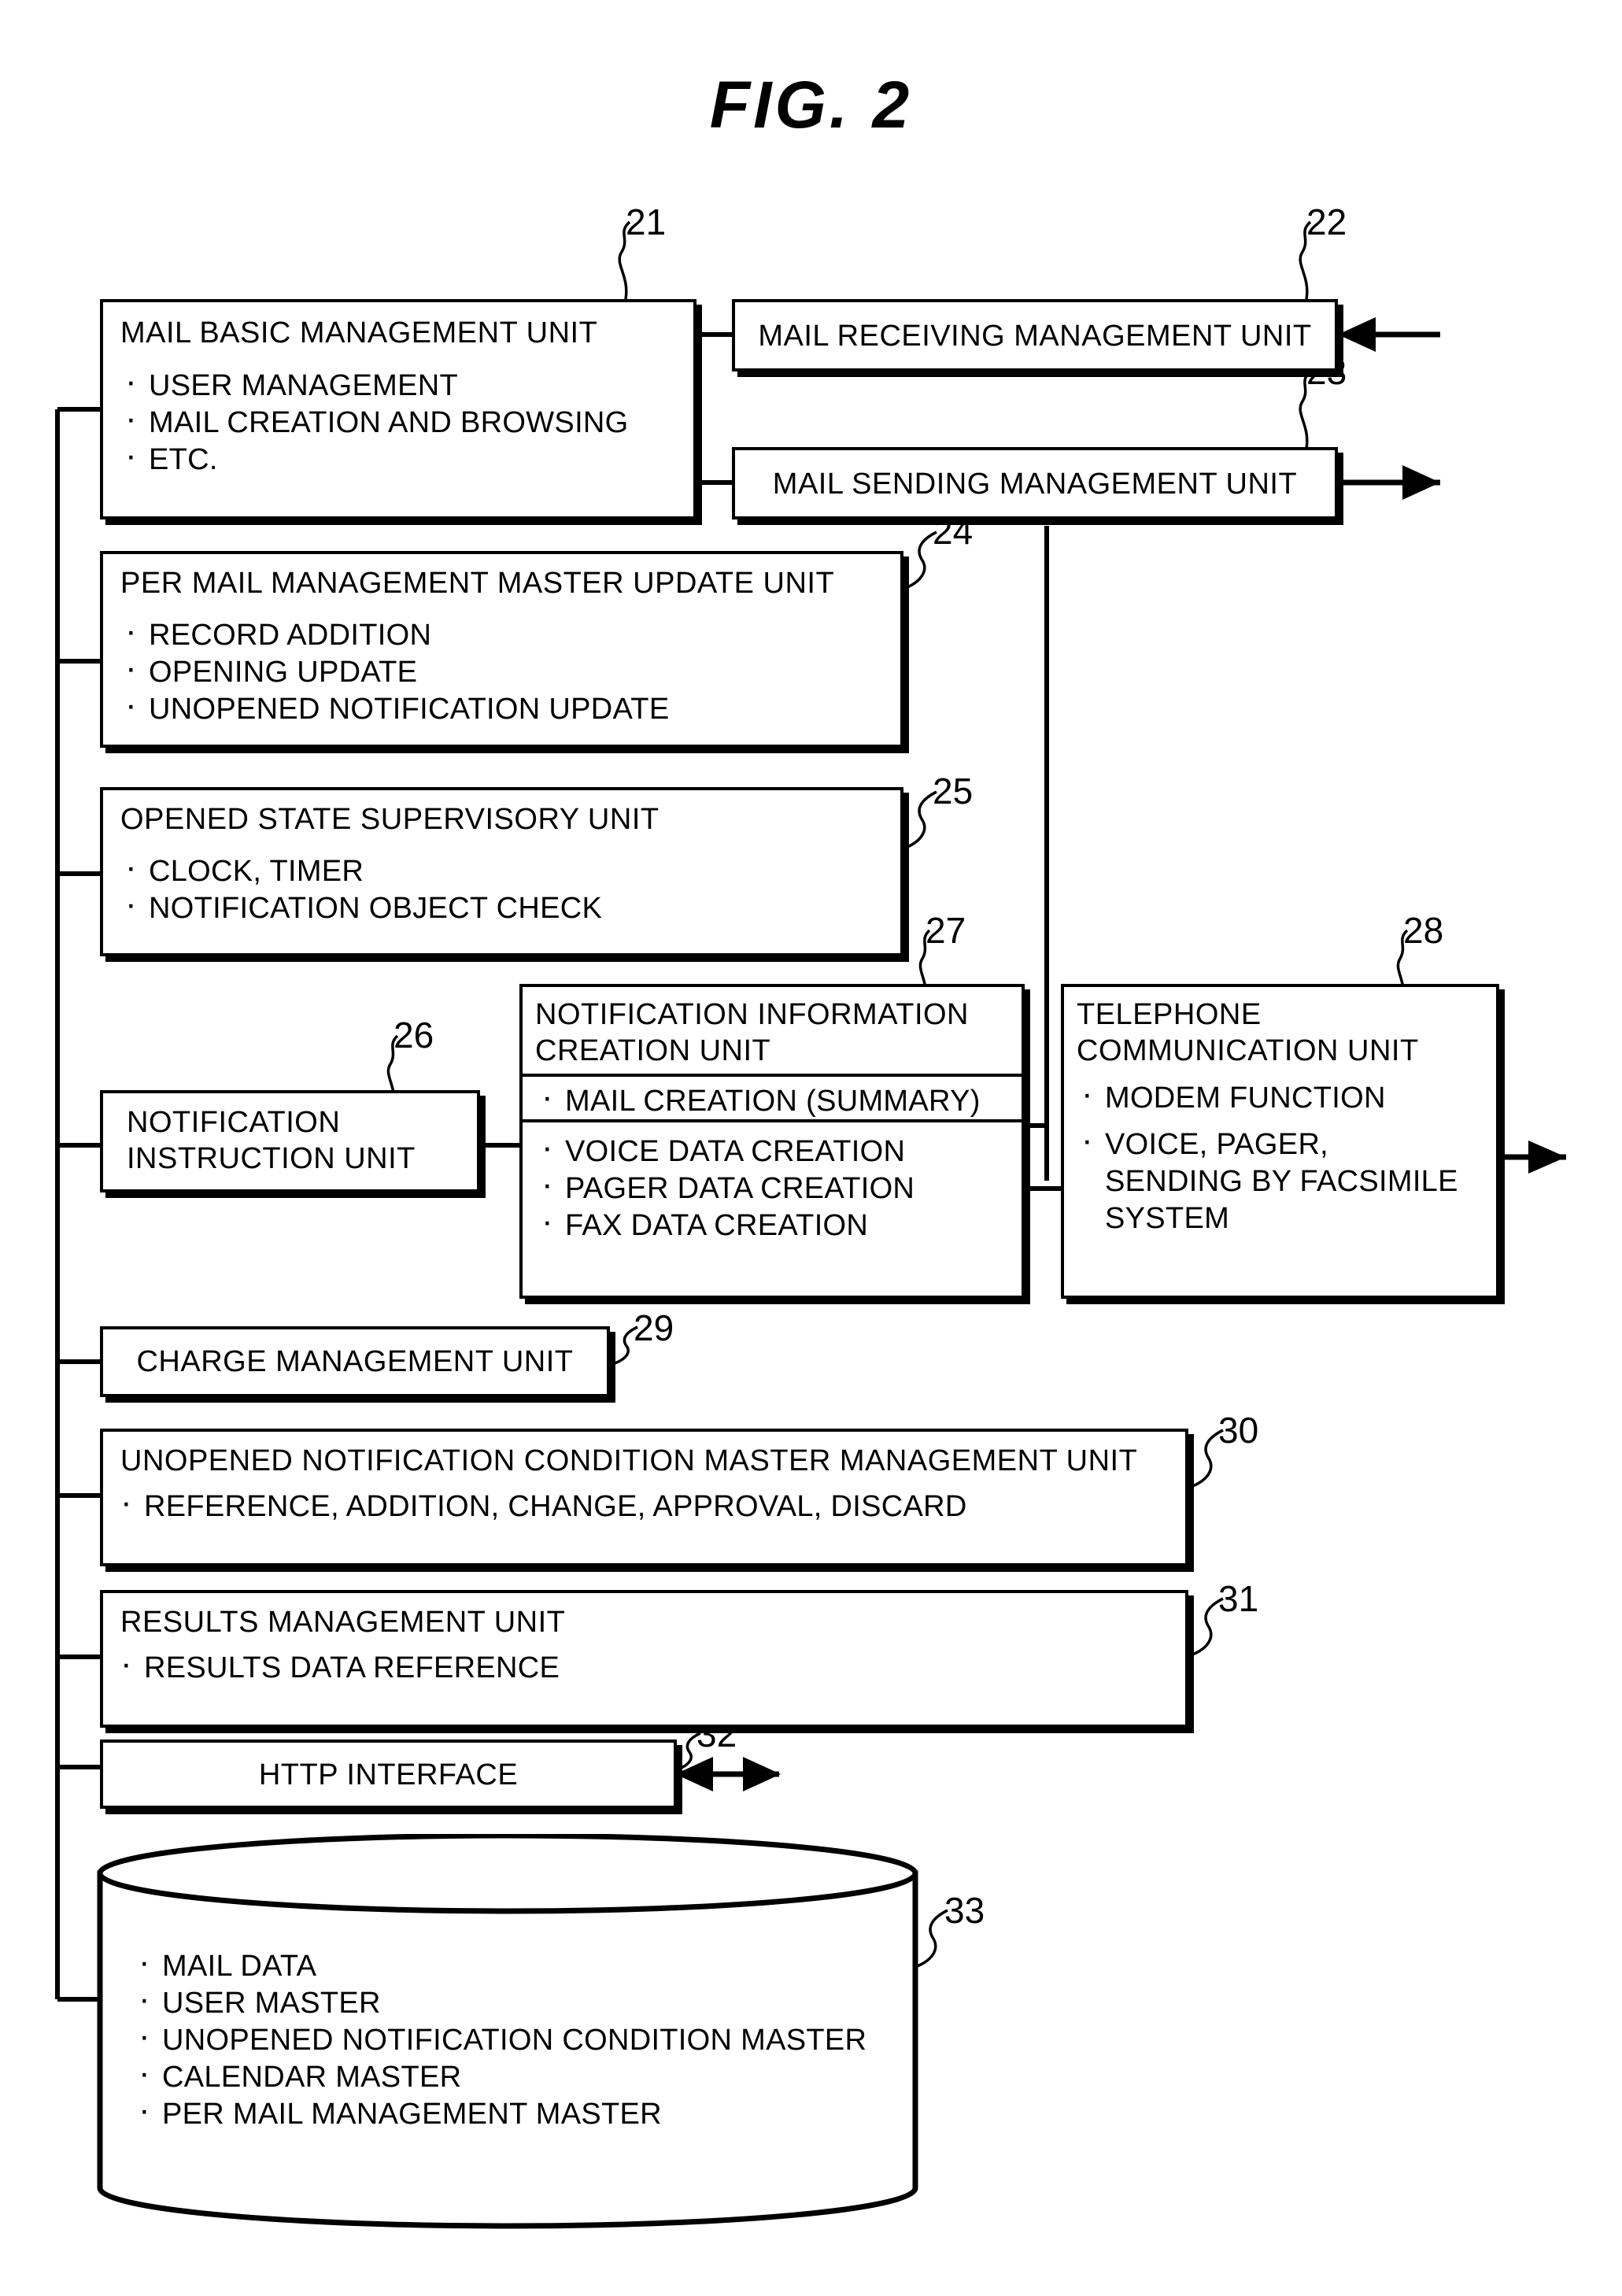 This screenshot has width=1622, height=2296. What do you see at coordinates (1238, 1430) in the screenshot?
I see `ref-numeral-30: 30` at bounding box center [1238, 1430].